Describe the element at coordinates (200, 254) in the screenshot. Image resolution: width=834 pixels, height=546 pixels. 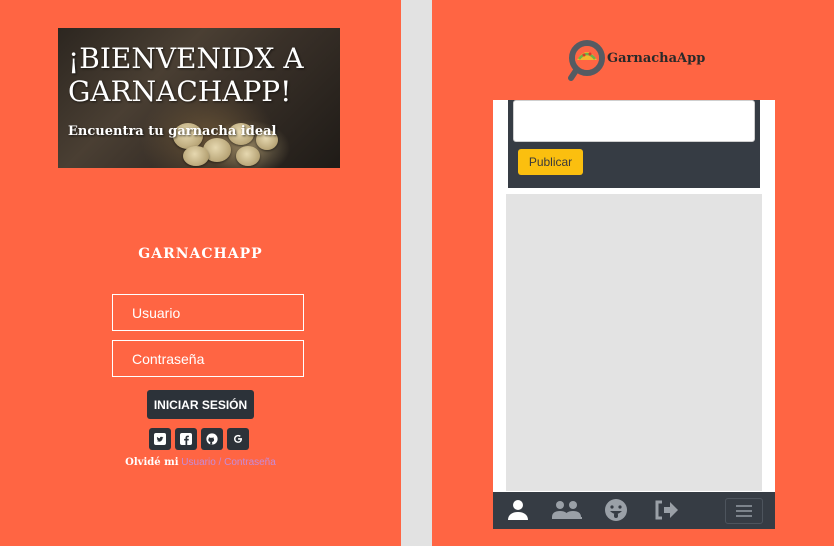
I see `brand-heading: GARNACHAPP` at that location.